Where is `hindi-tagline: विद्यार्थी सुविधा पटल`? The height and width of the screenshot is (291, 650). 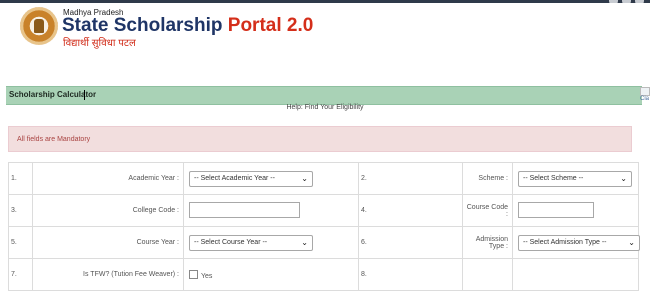
hindi-tagline: विद्यार्थी सुविधा पटल is located at coordinates (99, 43).